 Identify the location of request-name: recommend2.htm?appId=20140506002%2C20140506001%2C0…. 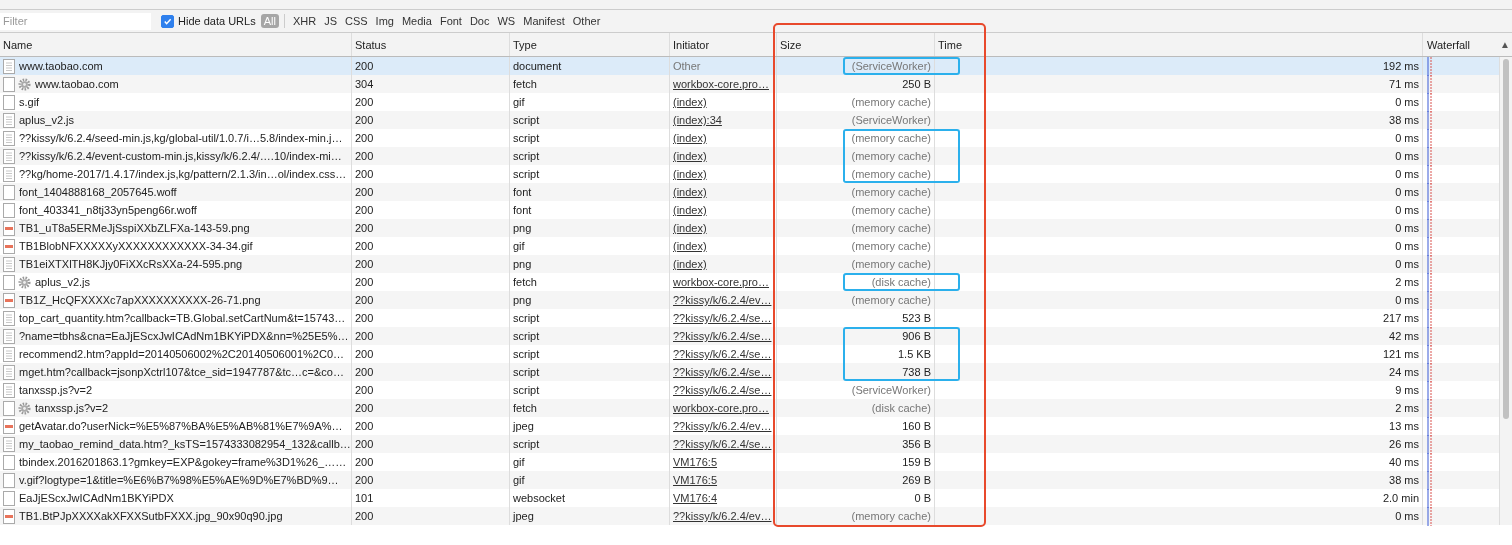
(182, 354).